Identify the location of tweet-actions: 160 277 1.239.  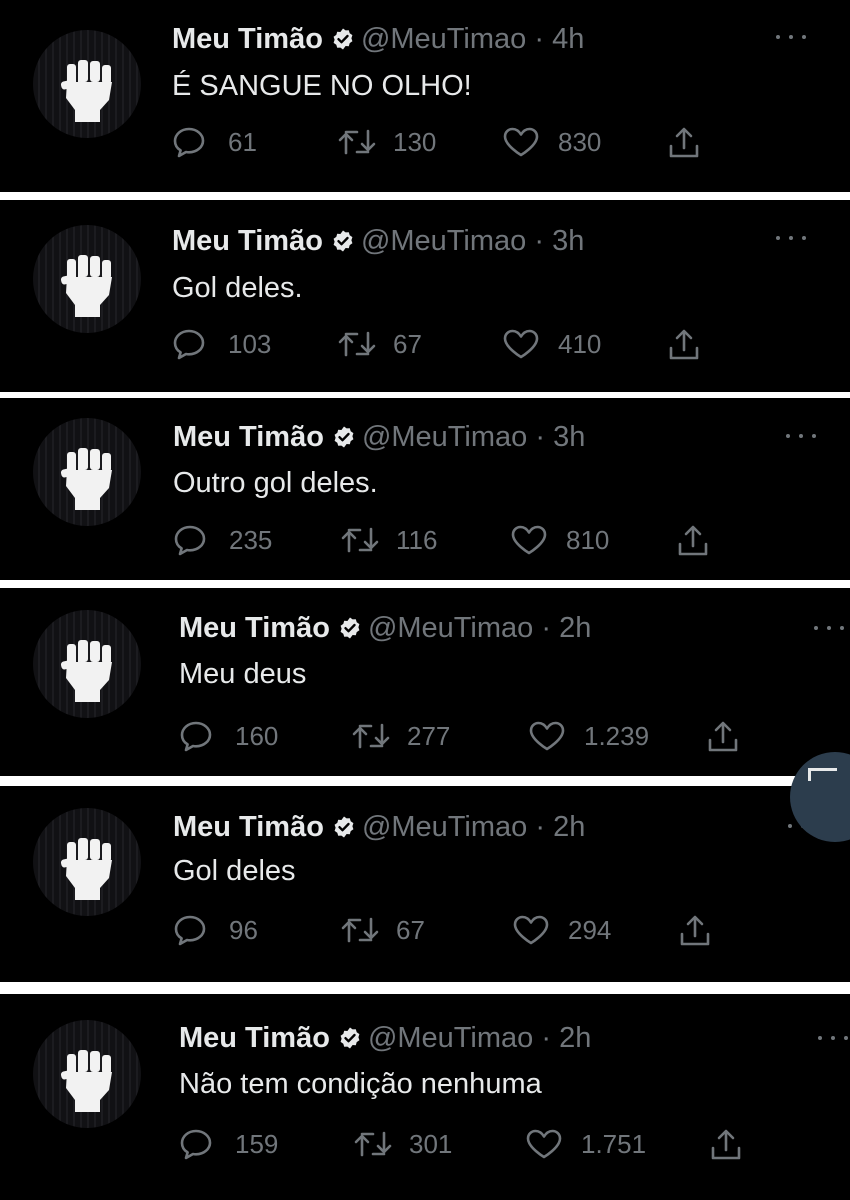
(459, 736).